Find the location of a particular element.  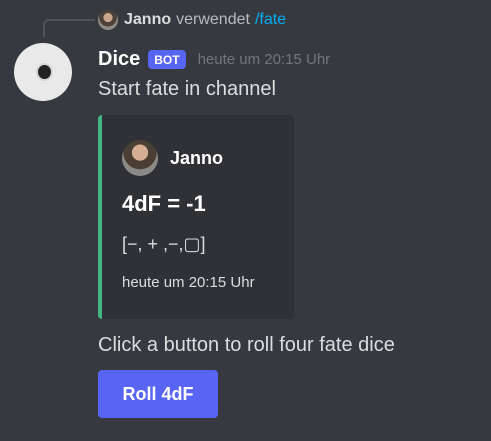

message-content: Start fate in channel is located at coordinates (187, 89).